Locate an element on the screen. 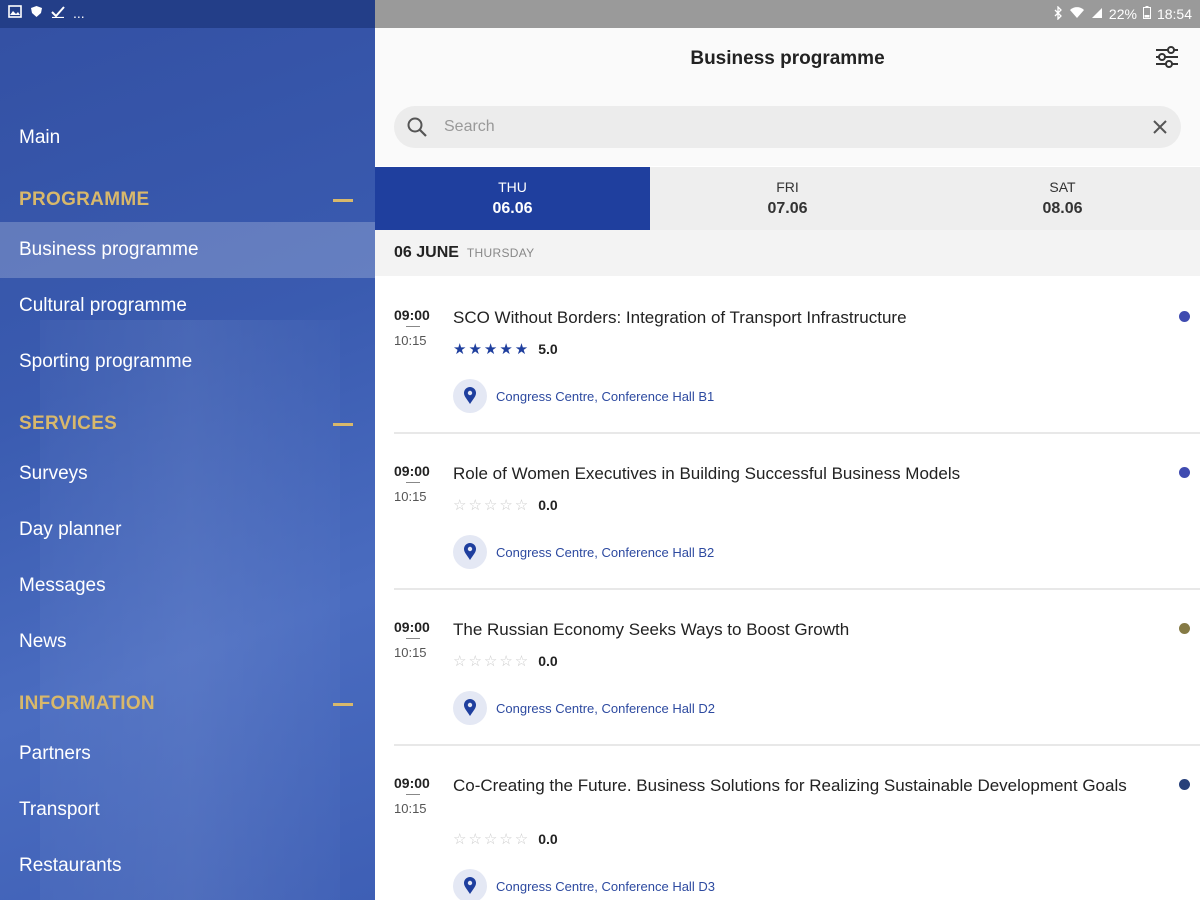  sidebar-item-label: News is located at coordinates (43, 641).